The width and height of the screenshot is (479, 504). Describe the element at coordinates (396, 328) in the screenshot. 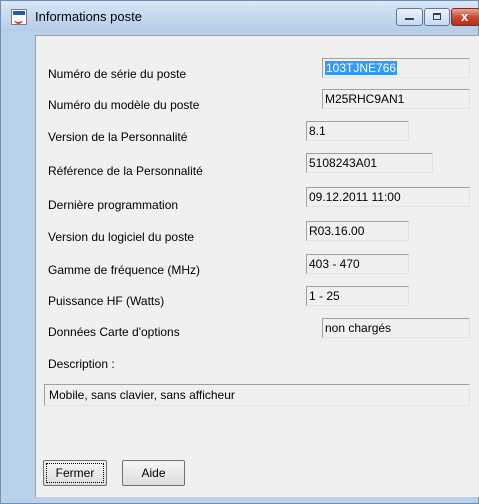

I see `option-board-field: non chargés` at that location.